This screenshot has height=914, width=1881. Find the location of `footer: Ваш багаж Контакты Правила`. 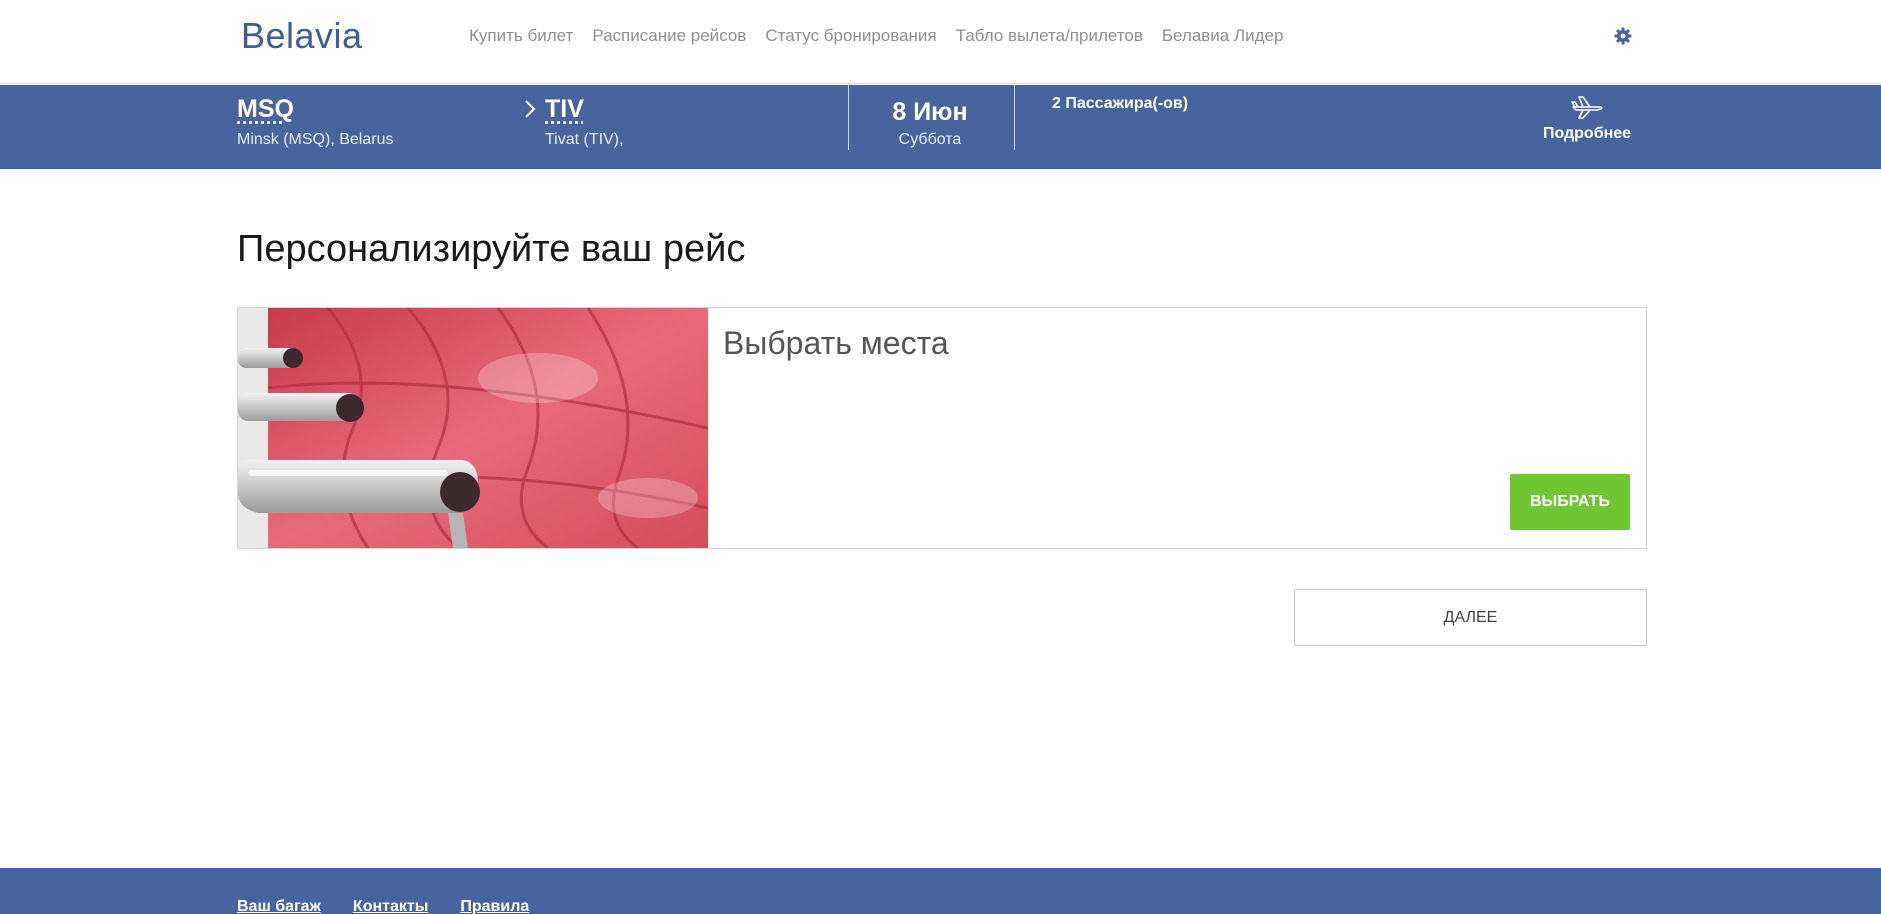

footer: Ваш багаж Контакты Правила is located at coordinates (940, 891).